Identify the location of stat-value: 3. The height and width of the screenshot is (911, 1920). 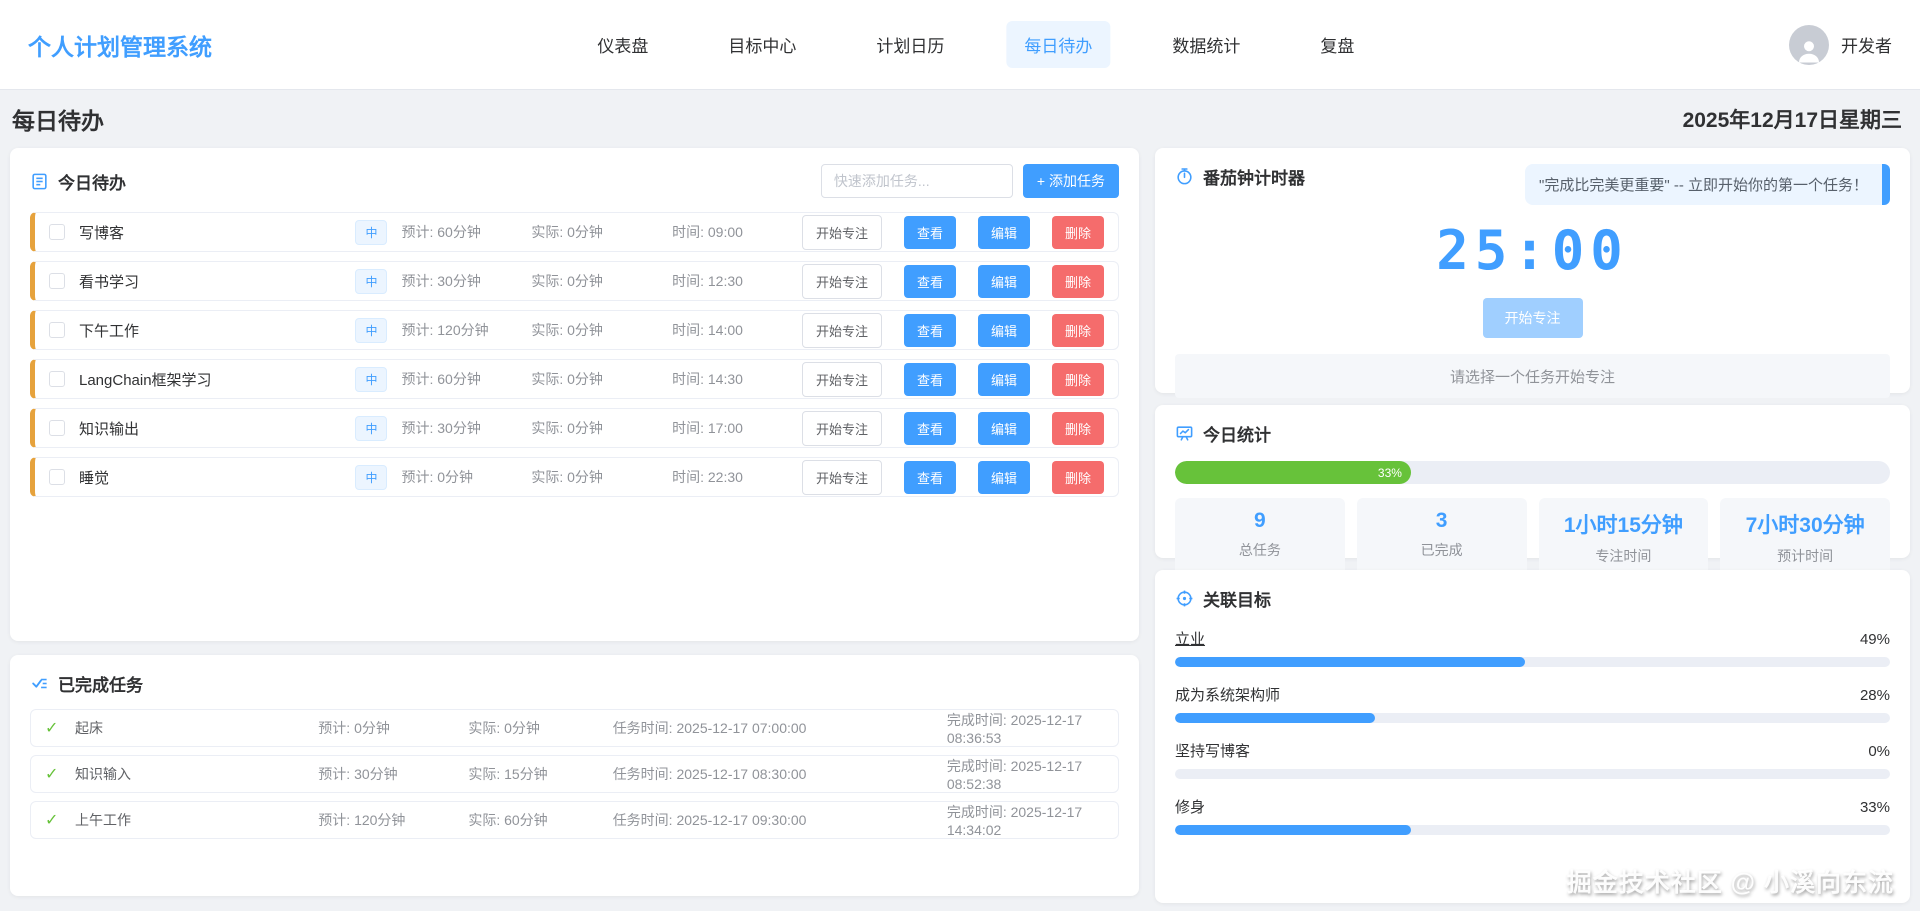
(1441, 520).